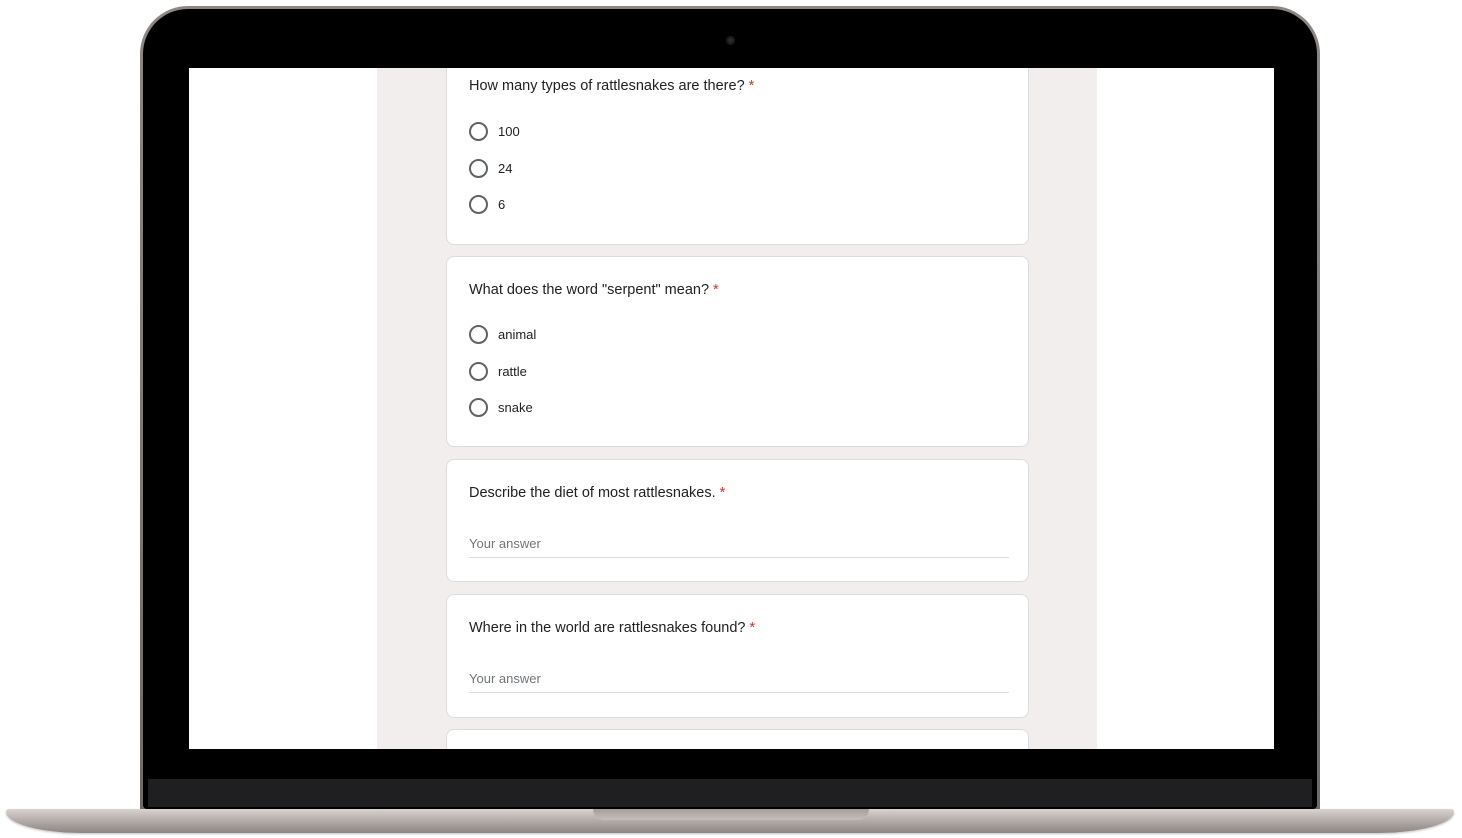  I want to click on question-title: What does the word "serpent" mean? *, so click(594, 290).